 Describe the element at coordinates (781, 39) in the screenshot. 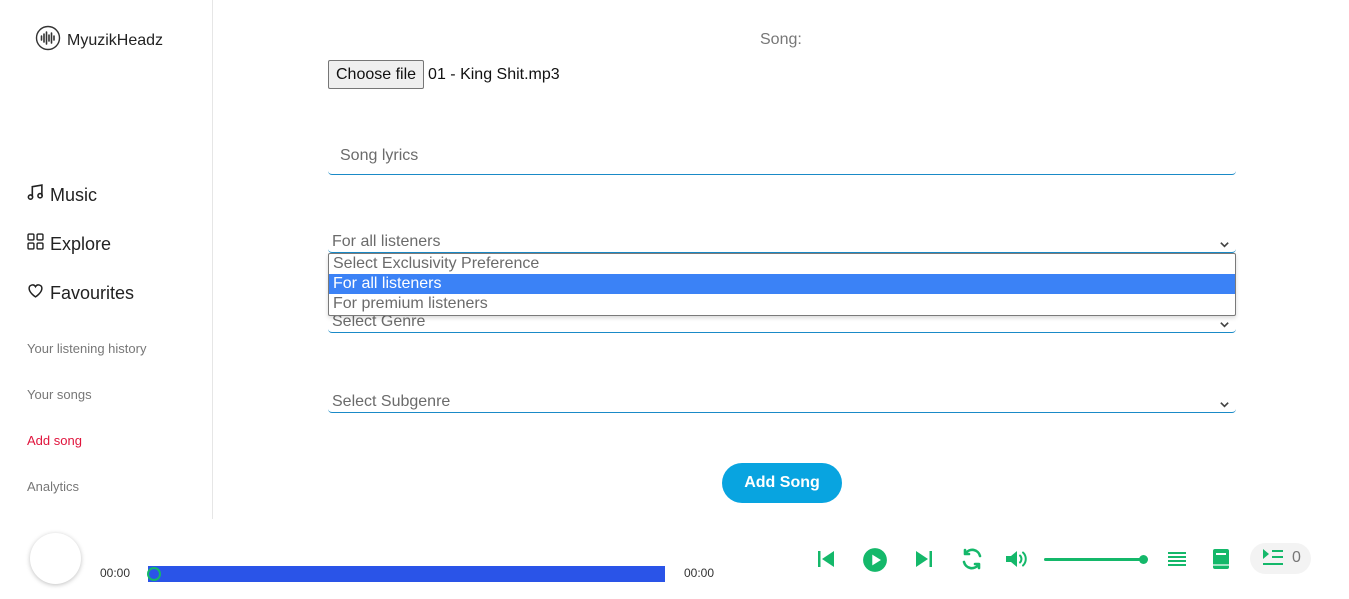

I see `song-label: Song:` at that location.